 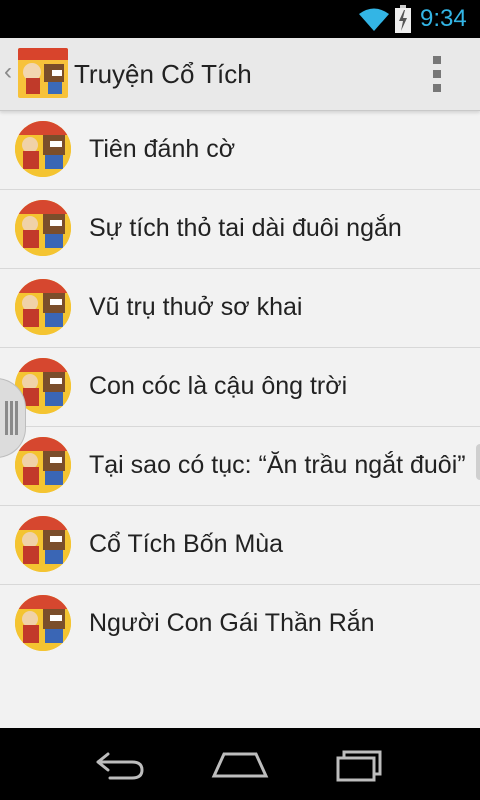 What do you see at coordinates (43, 73) in the screenshot?
I see `app-icon` at bounding box center [43, 73].